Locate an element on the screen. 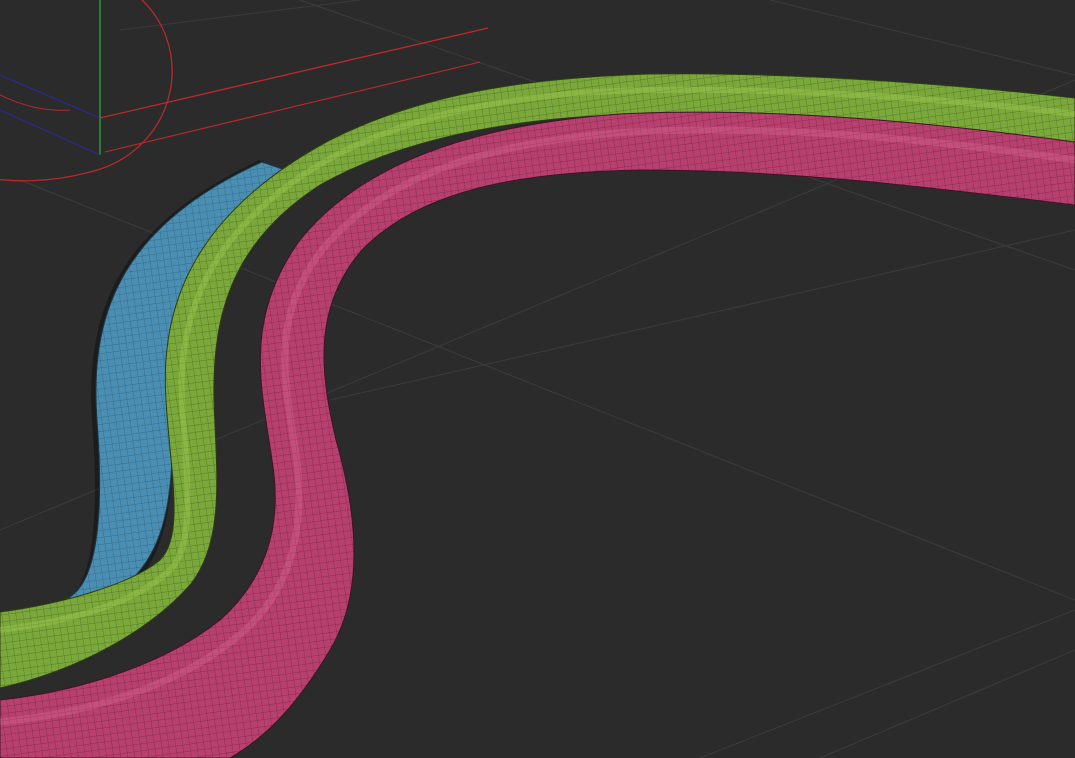 The height and width of the screenshot is (758, 1075). rotation-ring-inner is located at coordinates (35, 102).